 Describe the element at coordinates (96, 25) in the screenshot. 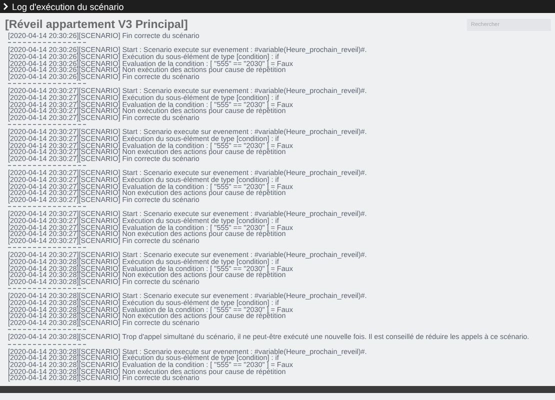

I see `scenario-title: [Réveil appartement V3 Principal]` at that location.